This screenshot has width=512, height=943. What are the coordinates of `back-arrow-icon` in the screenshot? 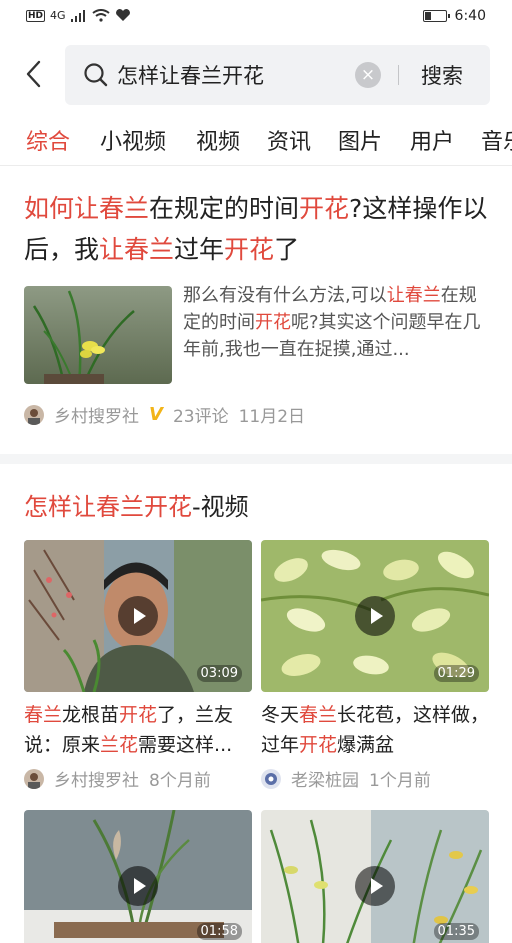 It's located at (33, 74).